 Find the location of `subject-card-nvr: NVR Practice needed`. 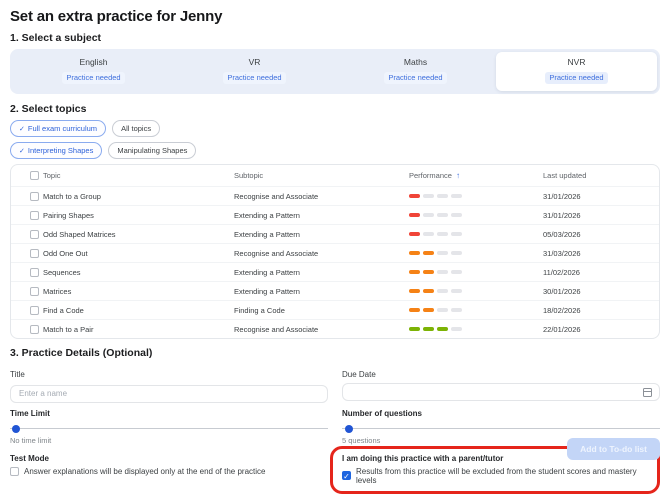

subject-card-nvr: NVR Practice needed is located at coordinates (576, 71).